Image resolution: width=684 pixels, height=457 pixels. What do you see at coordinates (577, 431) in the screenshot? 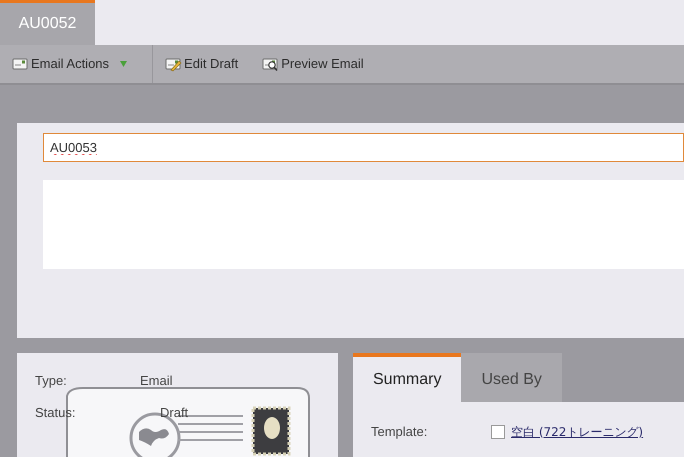
I see `template-link: 空白 (722トレーニング)` at bounding box center [577, 431].